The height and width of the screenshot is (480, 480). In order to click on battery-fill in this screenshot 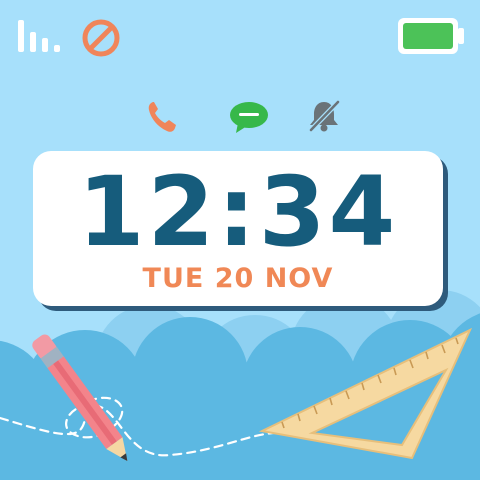, I will do `click(428, 36)`.